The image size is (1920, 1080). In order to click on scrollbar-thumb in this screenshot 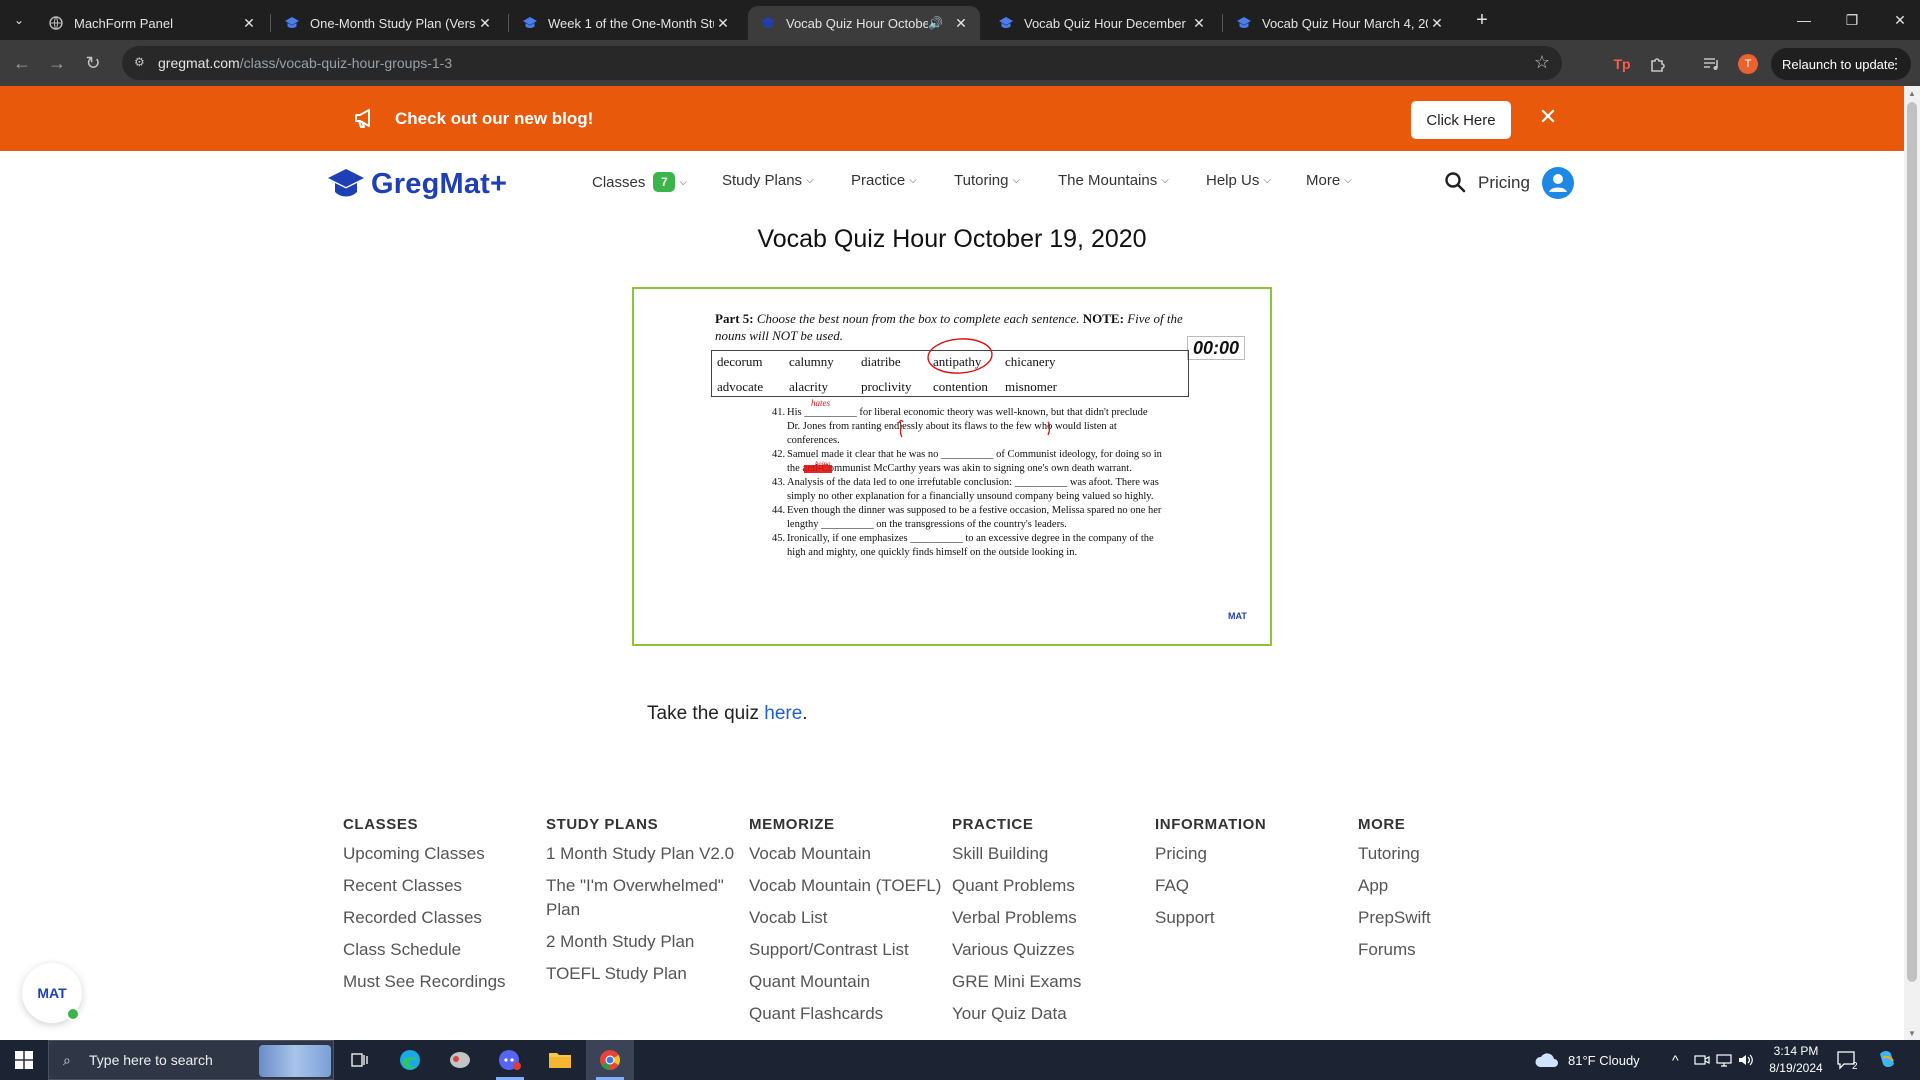, I will do `click(1912, 542)`.